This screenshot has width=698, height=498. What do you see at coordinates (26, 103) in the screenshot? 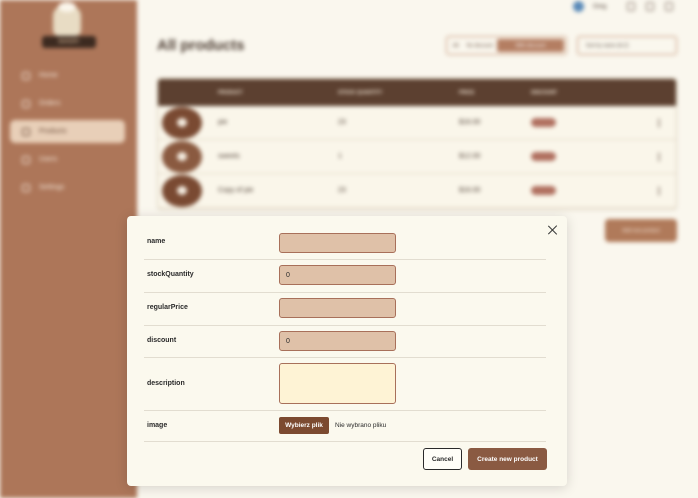
I see `orders-icon` at bounding box center [26, 103].